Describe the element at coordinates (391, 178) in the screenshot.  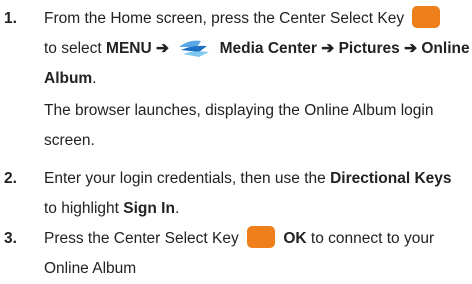
I see `directional-keys-label: Directional Keys` at that location.